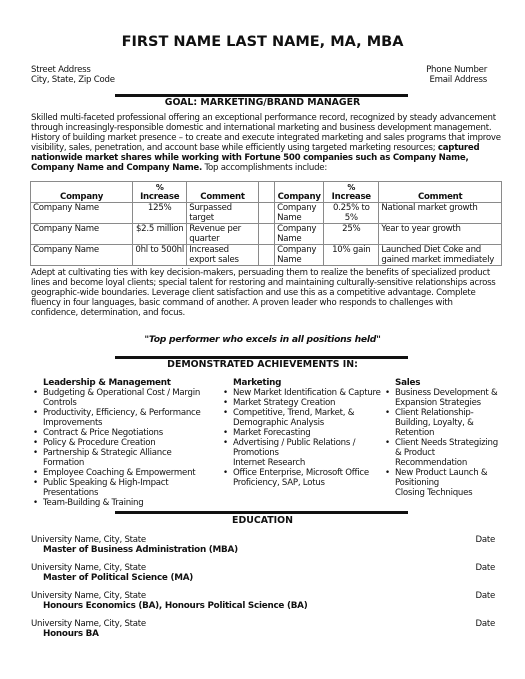  What do you see at coordinates (261, 512) in the screenshot?
I see `divider-education` at bounding box center [261, 512].